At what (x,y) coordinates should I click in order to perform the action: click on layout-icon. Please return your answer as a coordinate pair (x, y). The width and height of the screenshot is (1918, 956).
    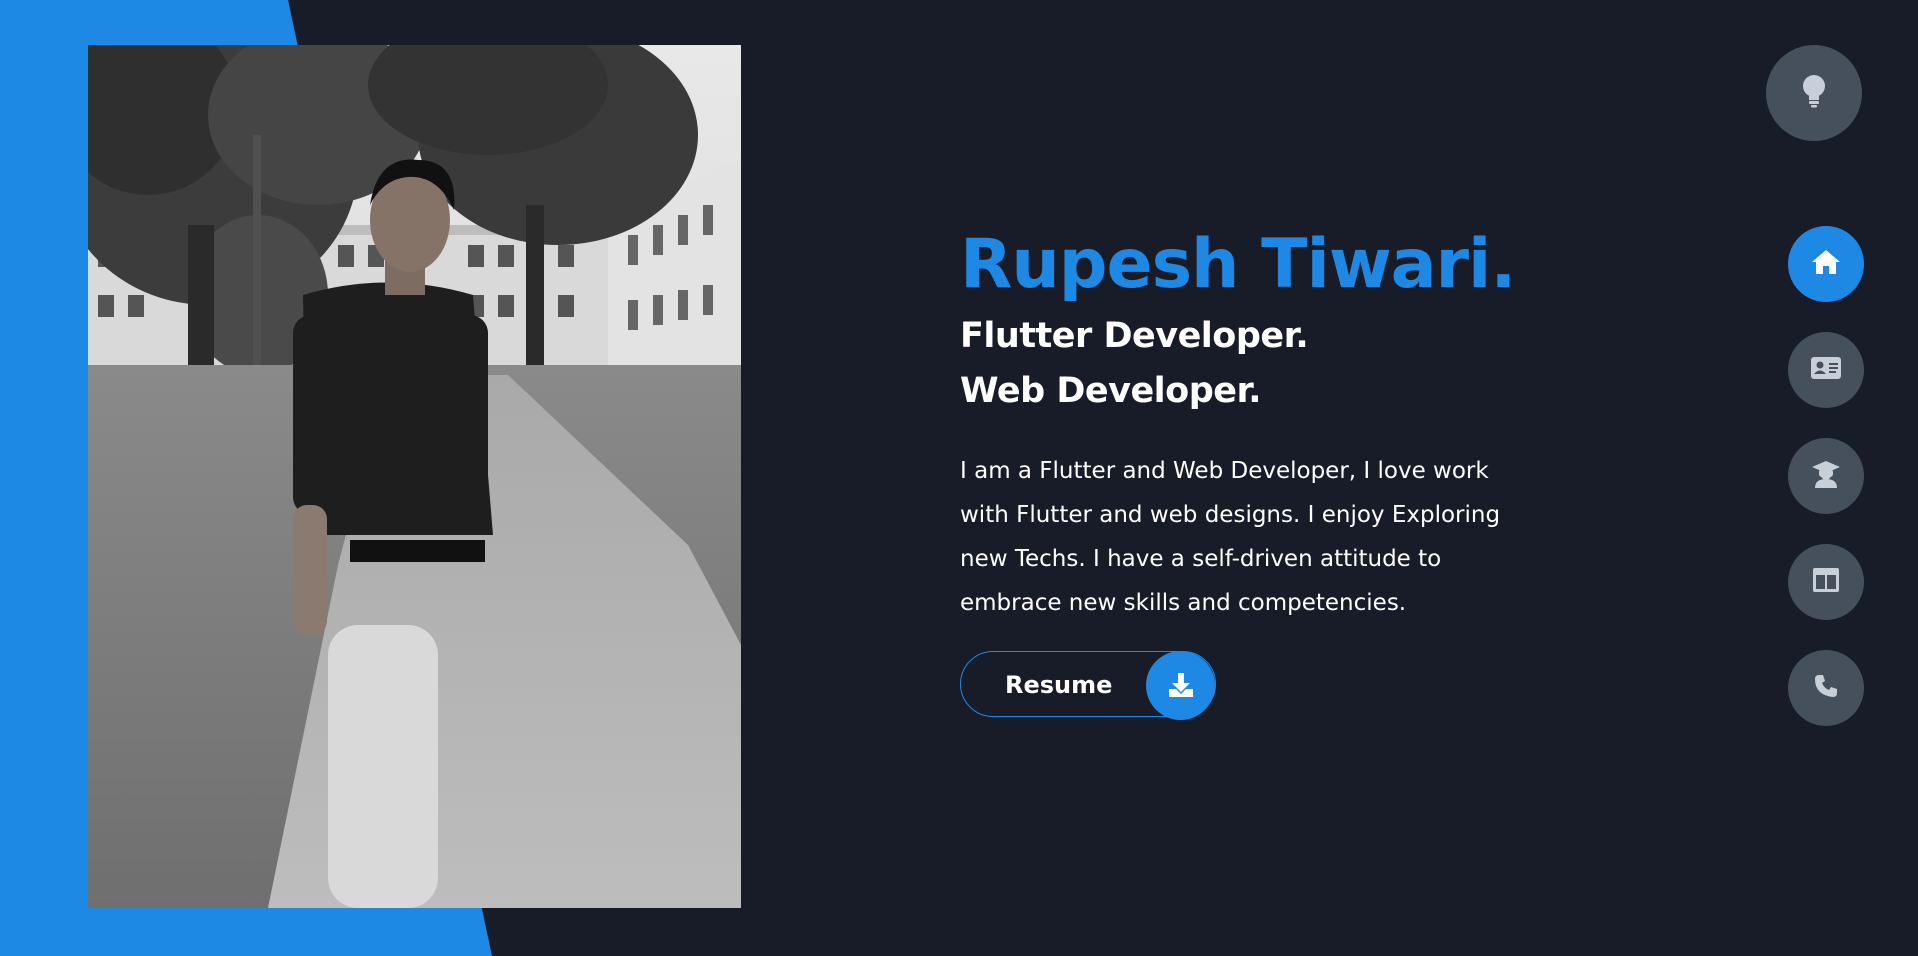
    Looking at the image, I should click on (1826, 582).